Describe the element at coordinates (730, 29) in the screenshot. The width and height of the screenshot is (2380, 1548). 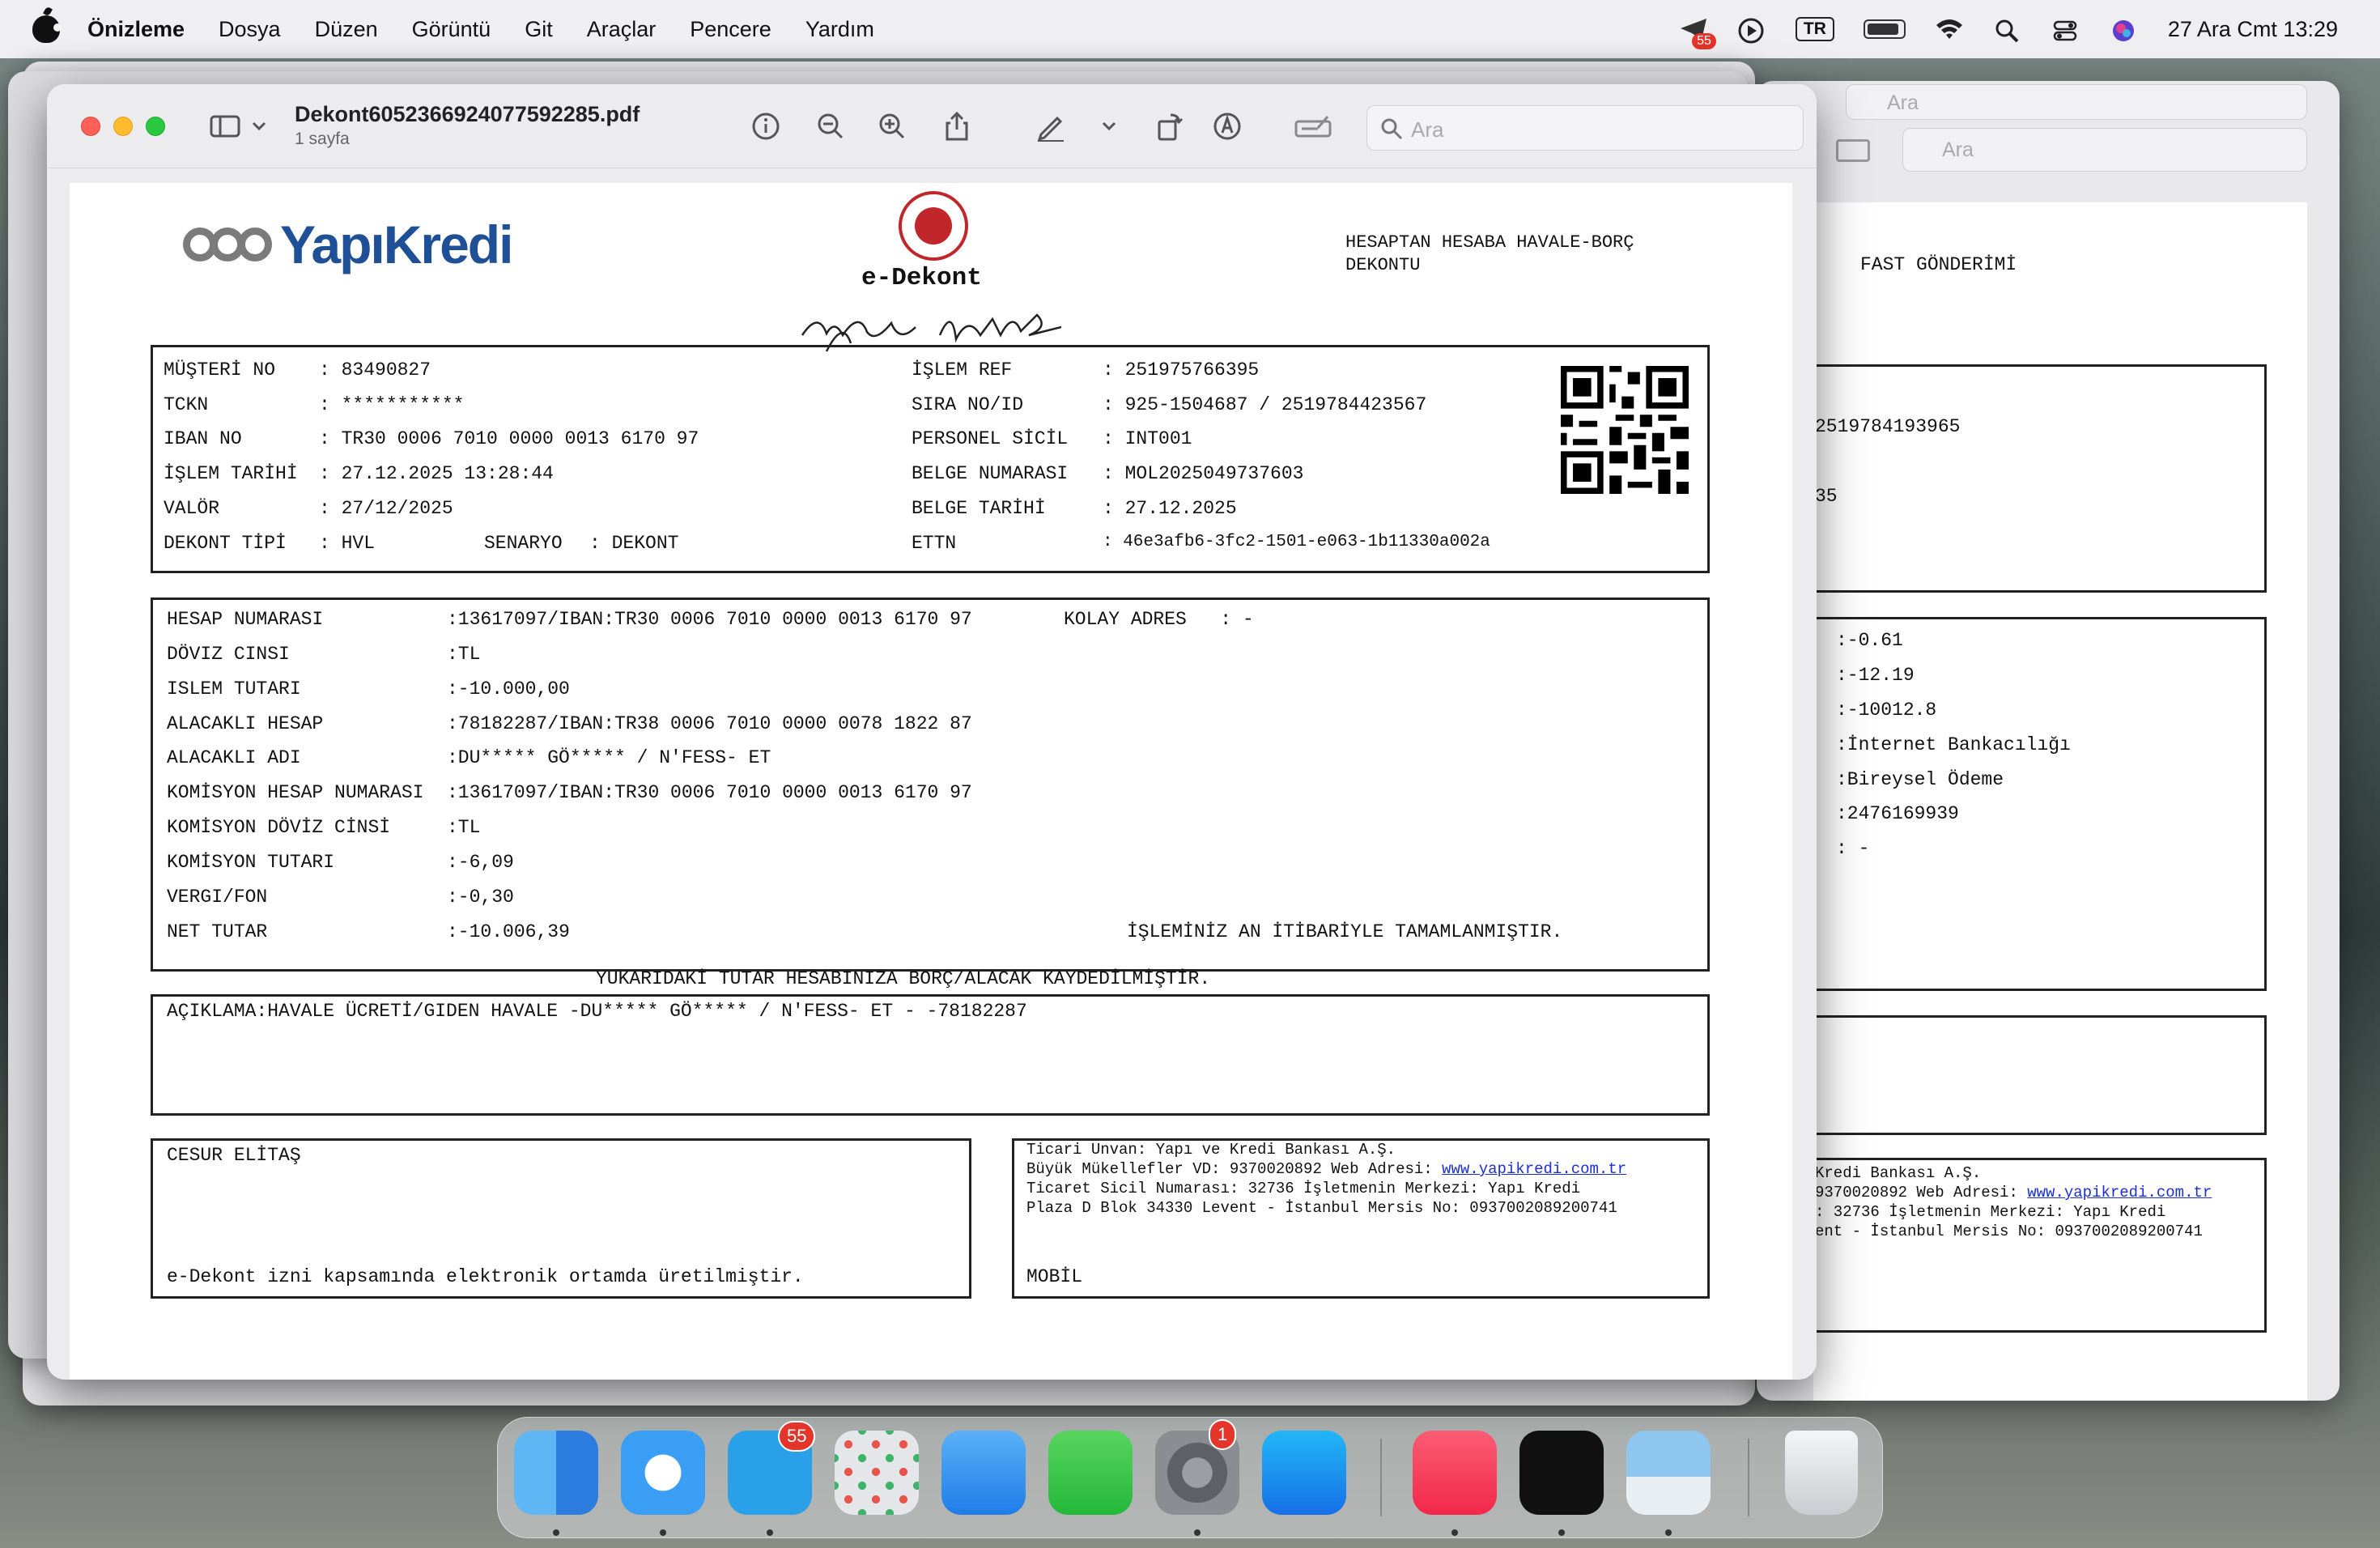
I see `menu-pencere: Pencere` at that location.